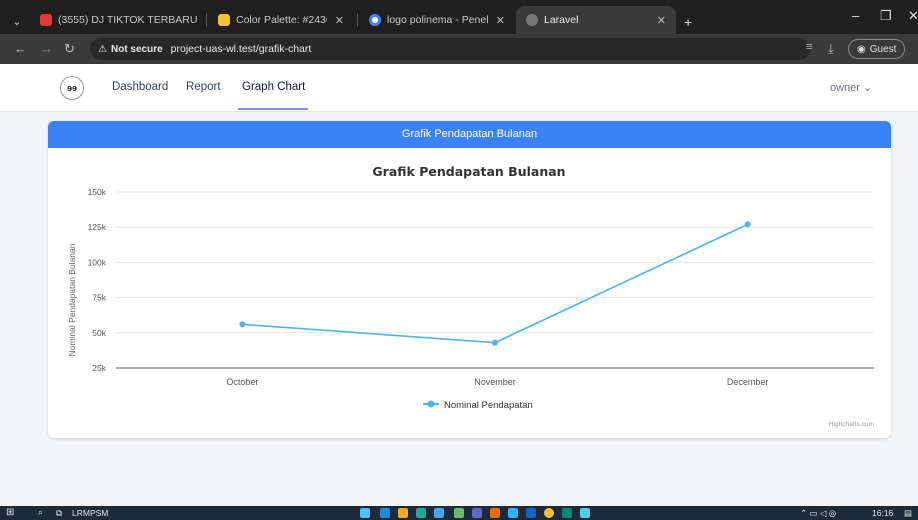 Image resolution: width=918 pixels, height=520 pixels. Describe the element at coordinates (488, 405) in the screenshot. I see `legend-label: Nominal Pendapatan` at that location.